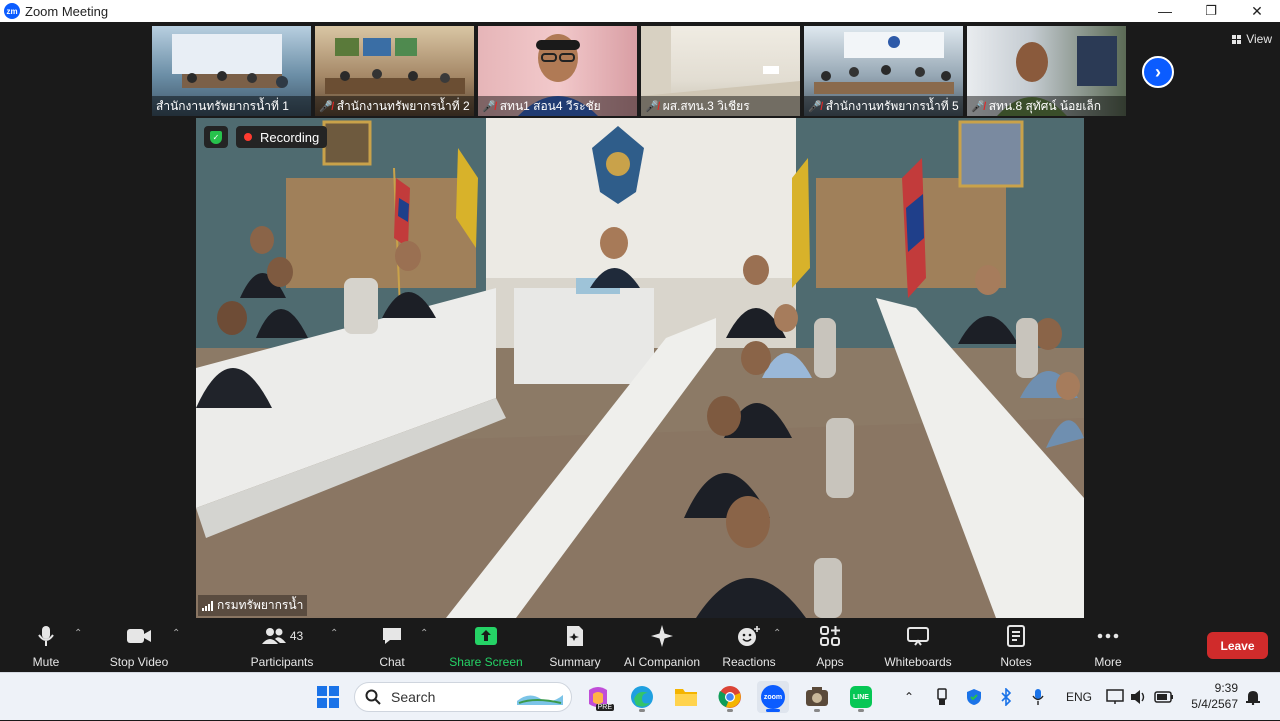 The height and width of the screenshot is (721, 1280). What do you see at coordinates (883, 71) in the screenshot?
I see `participant-tile: 🎤̸ สำนักงานทรัพยากรน้ำที่ 5` at bounding box center [883, 71].